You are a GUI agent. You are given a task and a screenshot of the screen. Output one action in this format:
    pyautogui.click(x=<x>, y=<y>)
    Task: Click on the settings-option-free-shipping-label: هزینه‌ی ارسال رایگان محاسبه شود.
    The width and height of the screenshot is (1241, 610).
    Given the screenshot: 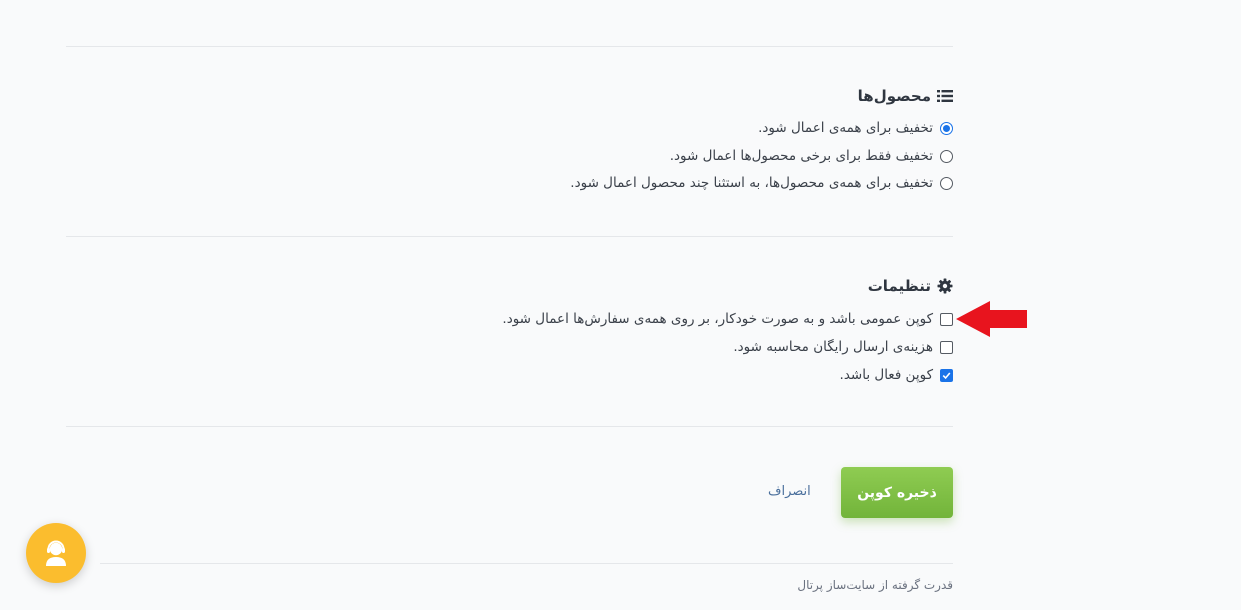 What is the action you would take?
    pyautogui.click(x=833, y=347)
    